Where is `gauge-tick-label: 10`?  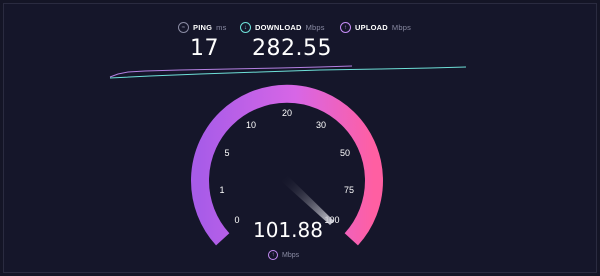
gauge-tick-label: 10 is located at coordinates (251, 125).